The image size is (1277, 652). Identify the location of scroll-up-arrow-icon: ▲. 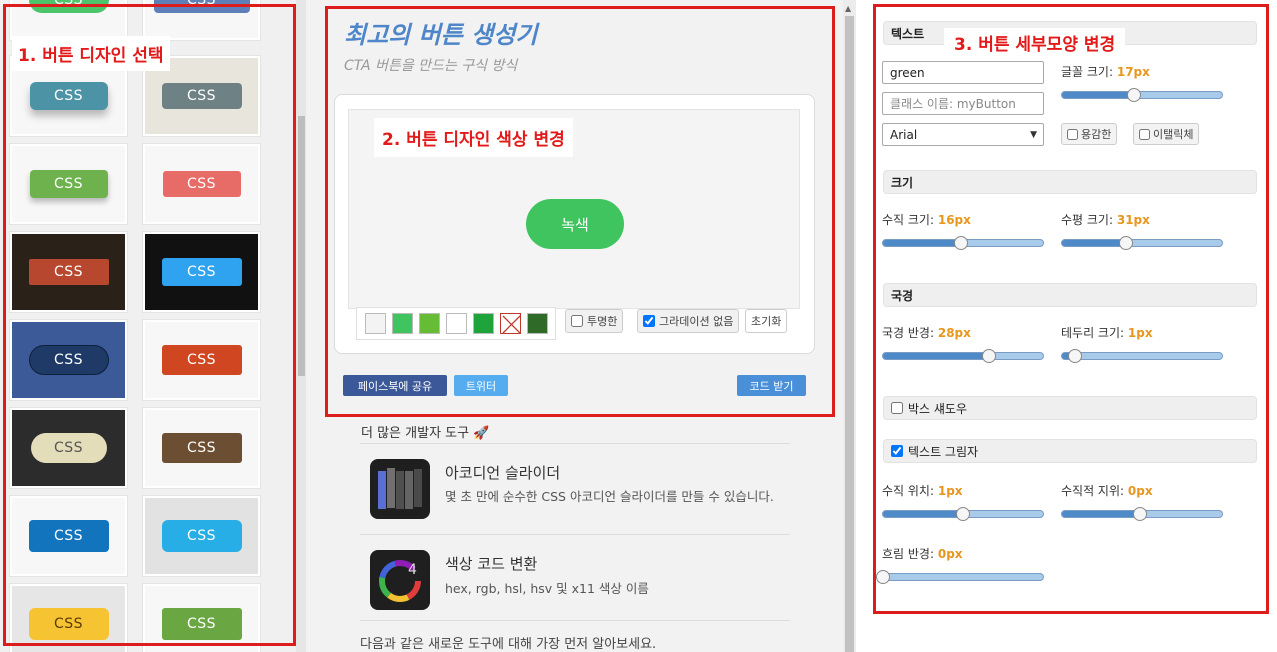
(848, 8).